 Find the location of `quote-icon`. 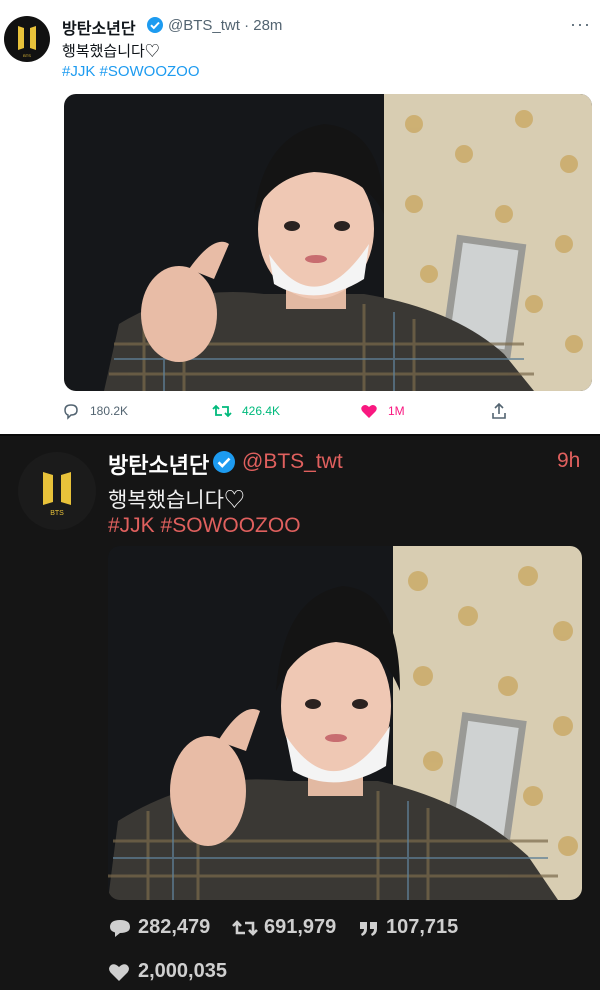

quote-icon is located at coordinates (368, 928).